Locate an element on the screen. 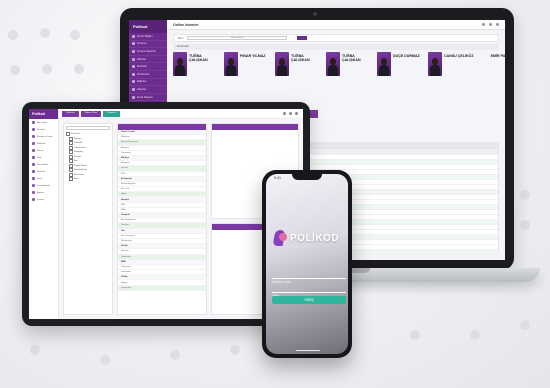  avatar-head is located at coordinates (180, 61).